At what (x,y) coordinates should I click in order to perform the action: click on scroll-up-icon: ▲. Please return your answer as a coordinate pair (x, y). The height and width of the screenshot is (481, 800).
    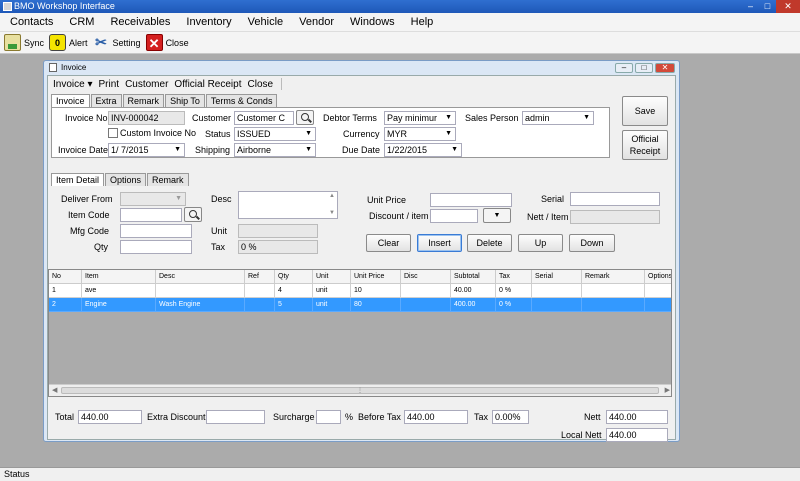
    Looking at the image, I should click on (332, 196).